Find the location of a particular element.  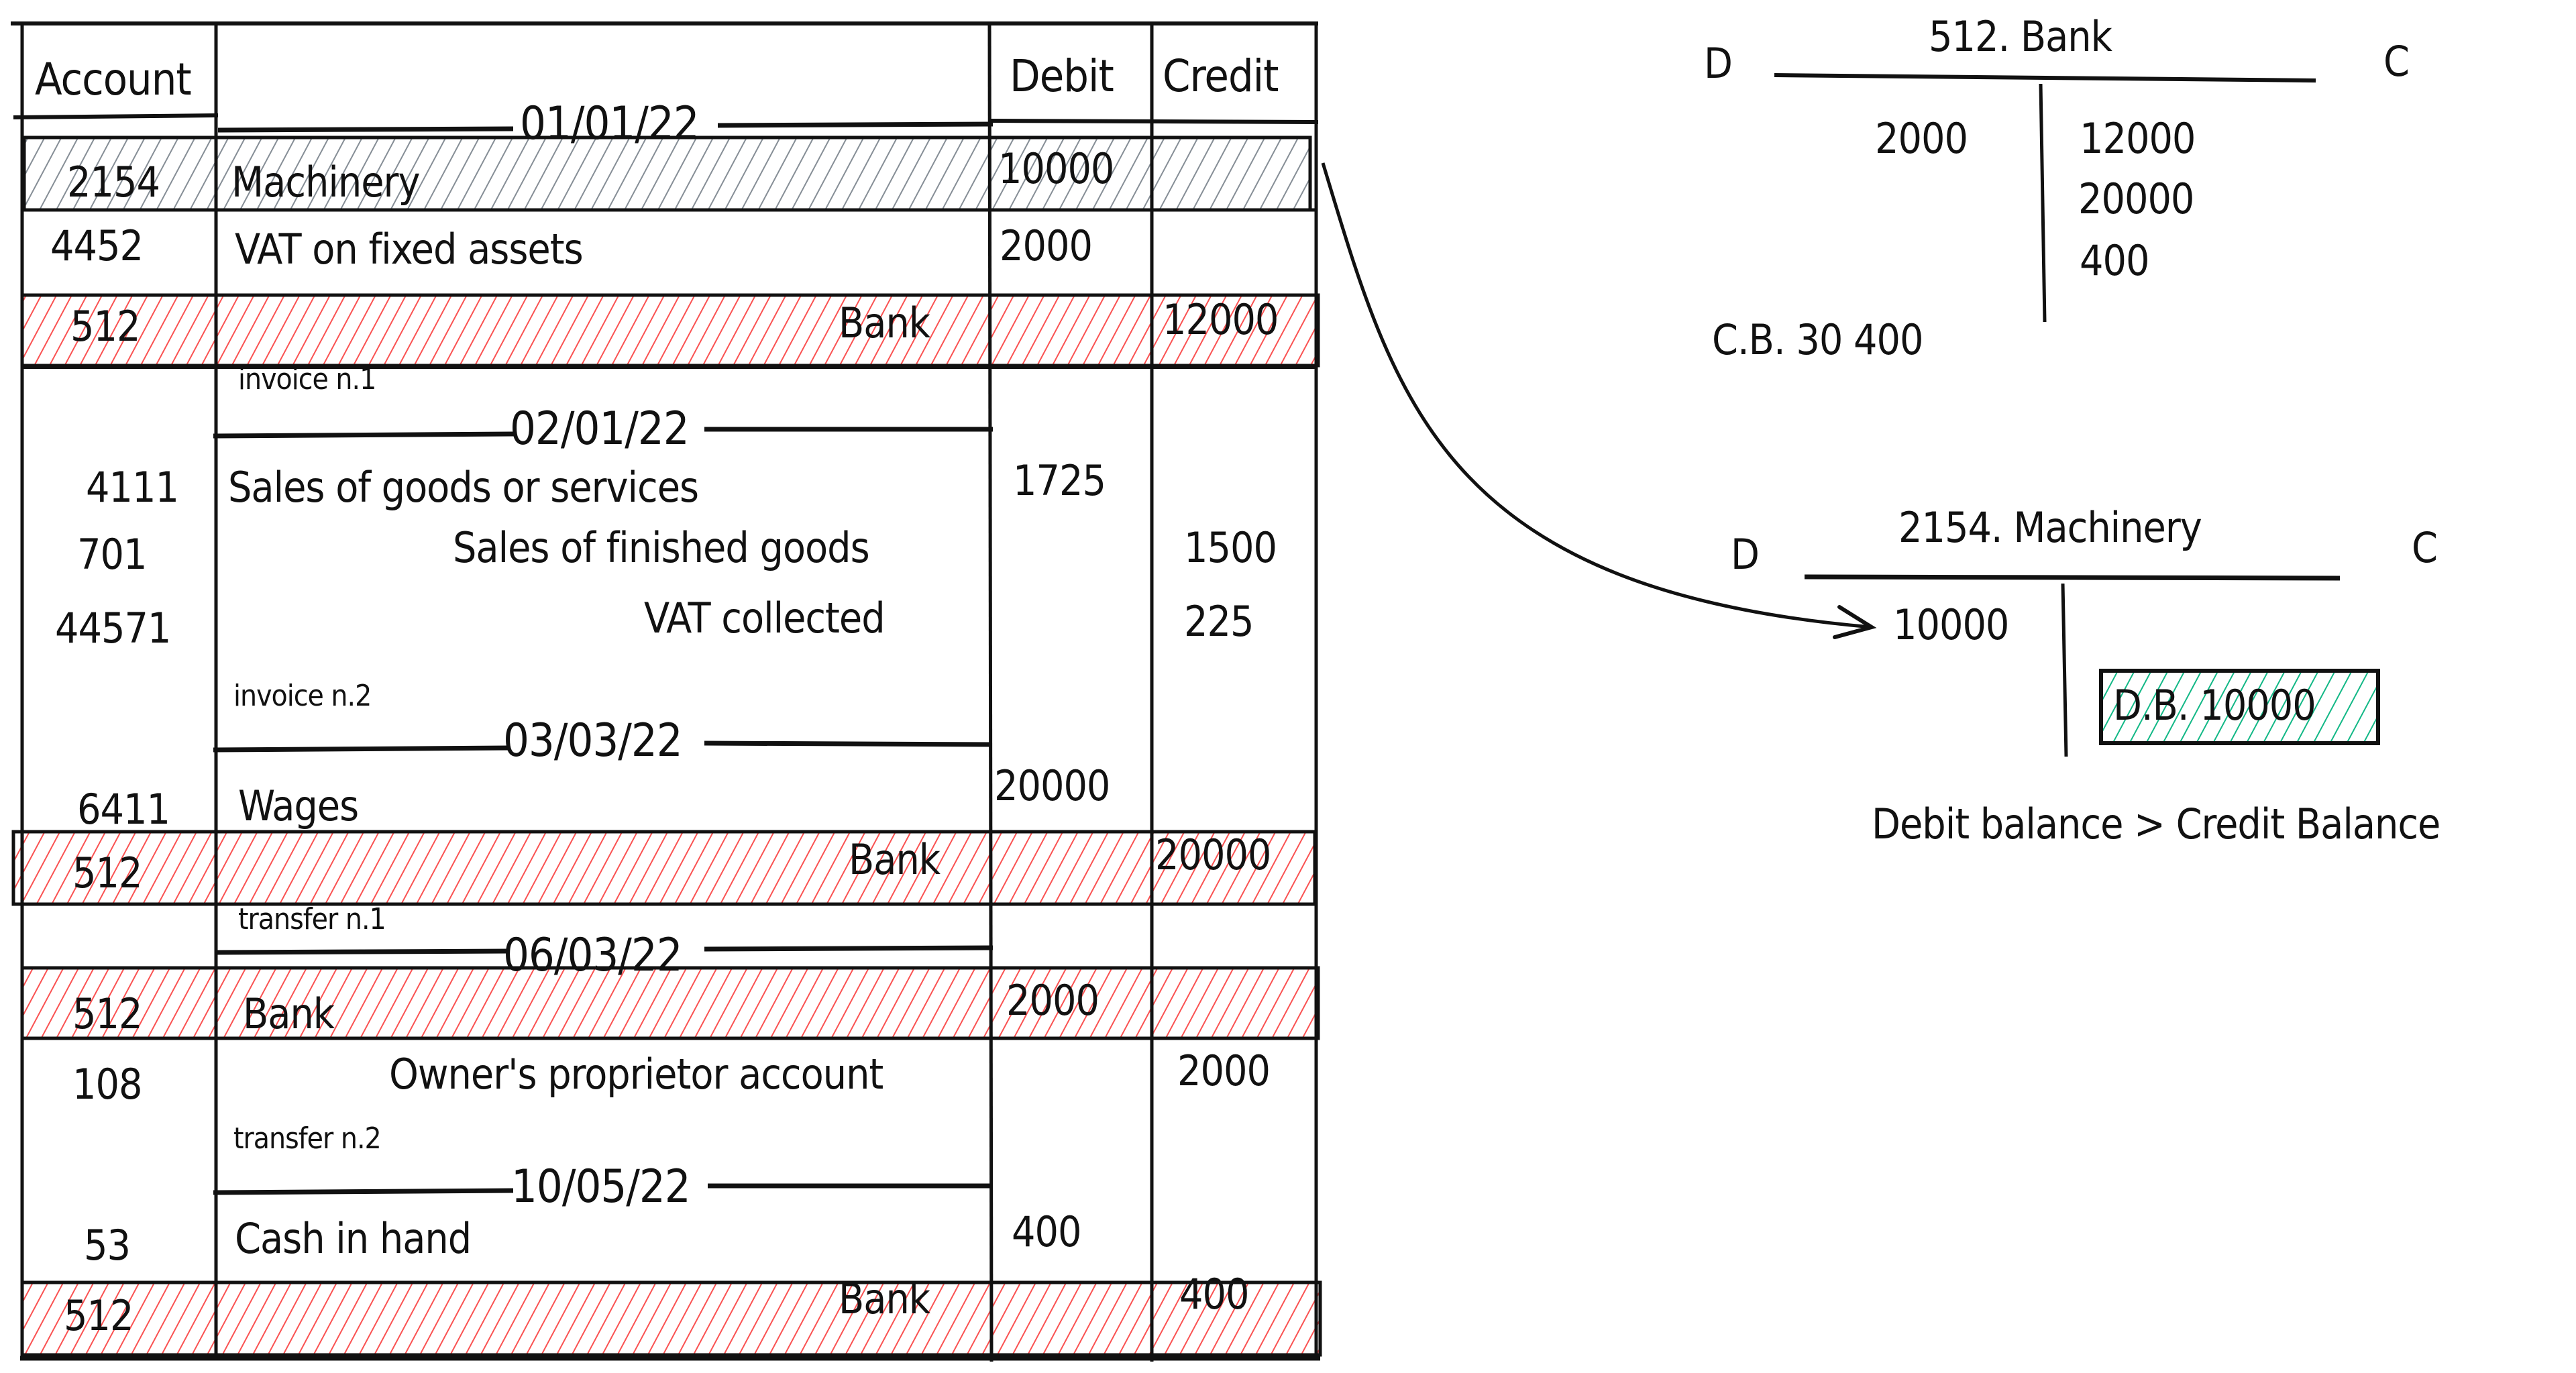

posting-arrow is located at coordinates (1596, 396).